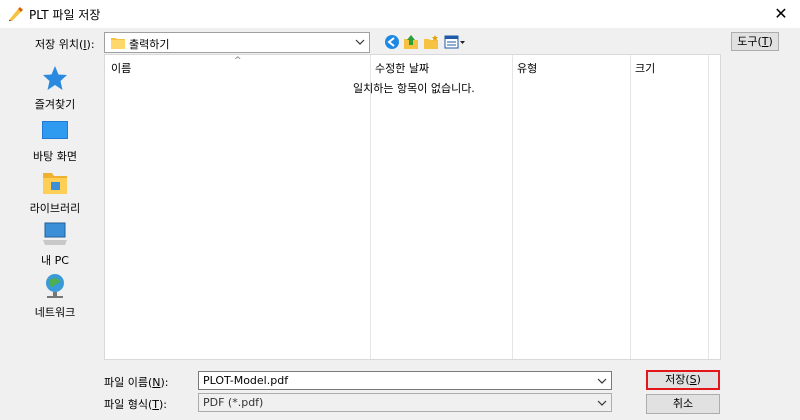  I want to click on filename-input: PLOT-Model.pdf, so click(405, 380).